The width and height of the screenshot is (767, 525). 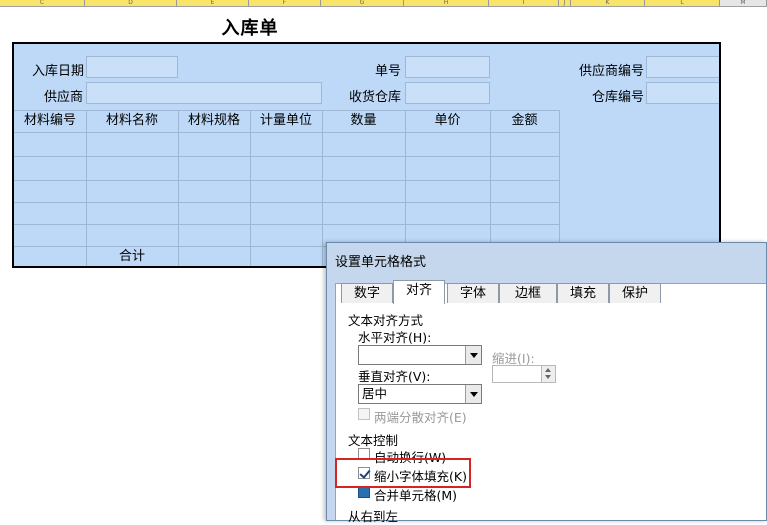 What do you see at coordinates (420, 417) in the screenshot?
I see `distributed-label: 两端分散对齐(E)` at bounding box center [420, 417].